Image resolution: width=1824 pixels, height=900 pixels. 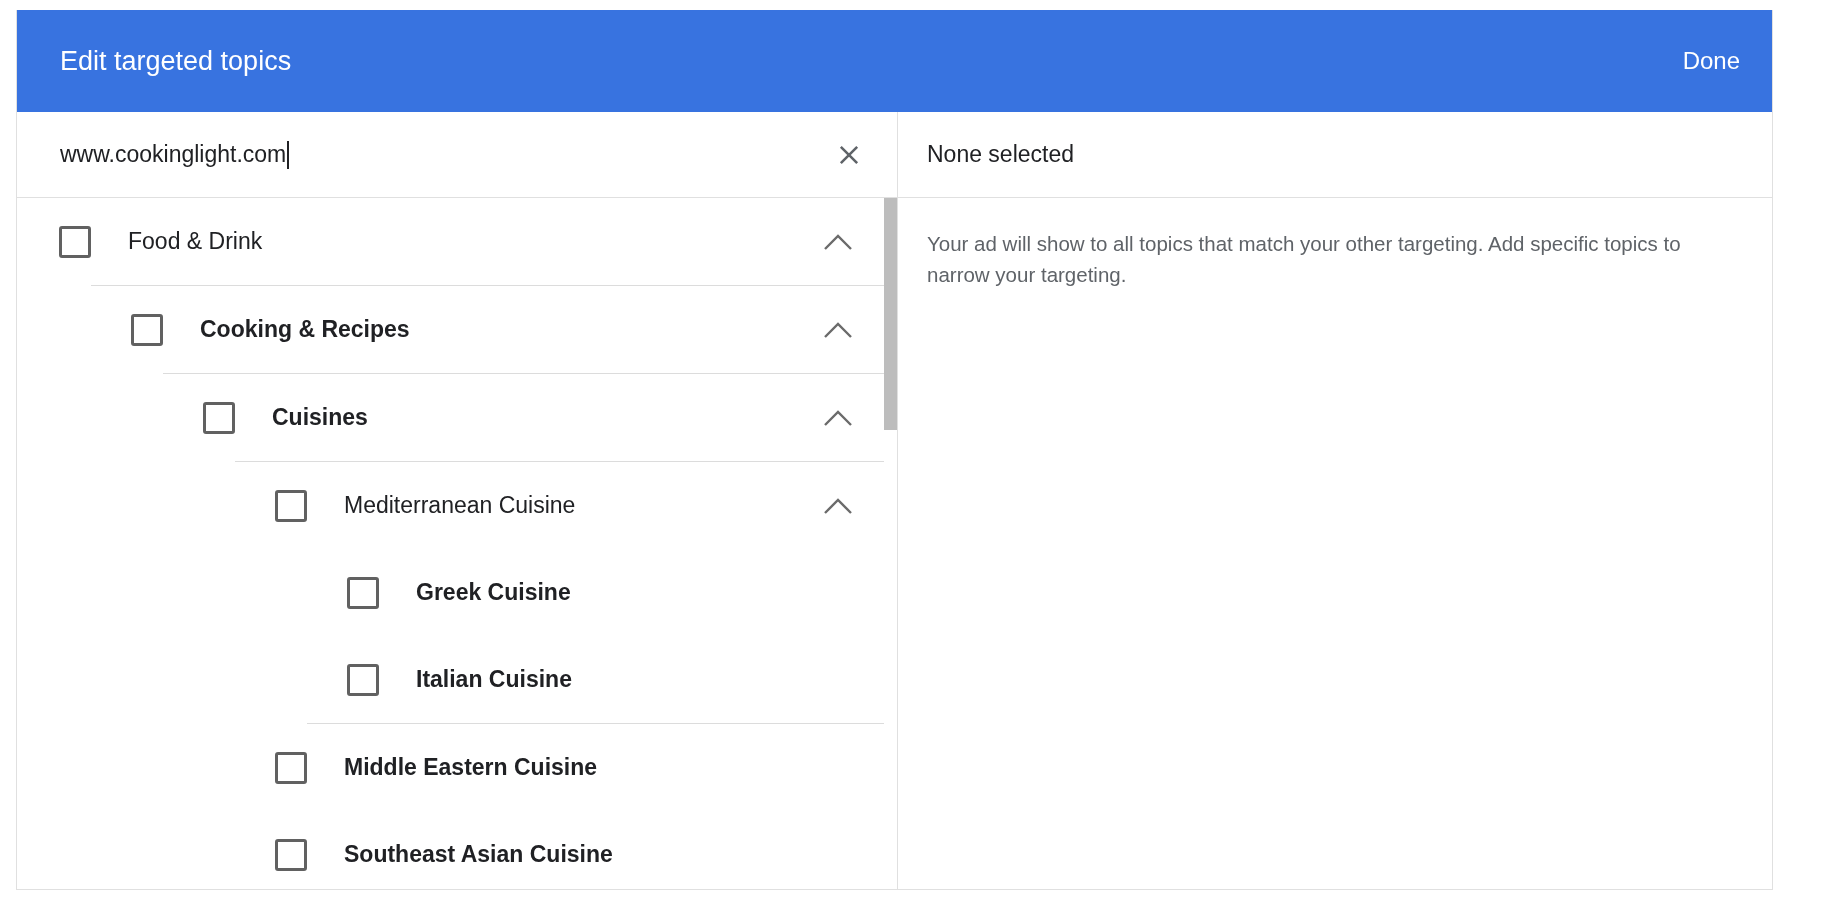 I want to click on topic-label: Food & Drink, so click(x=195, y=241).